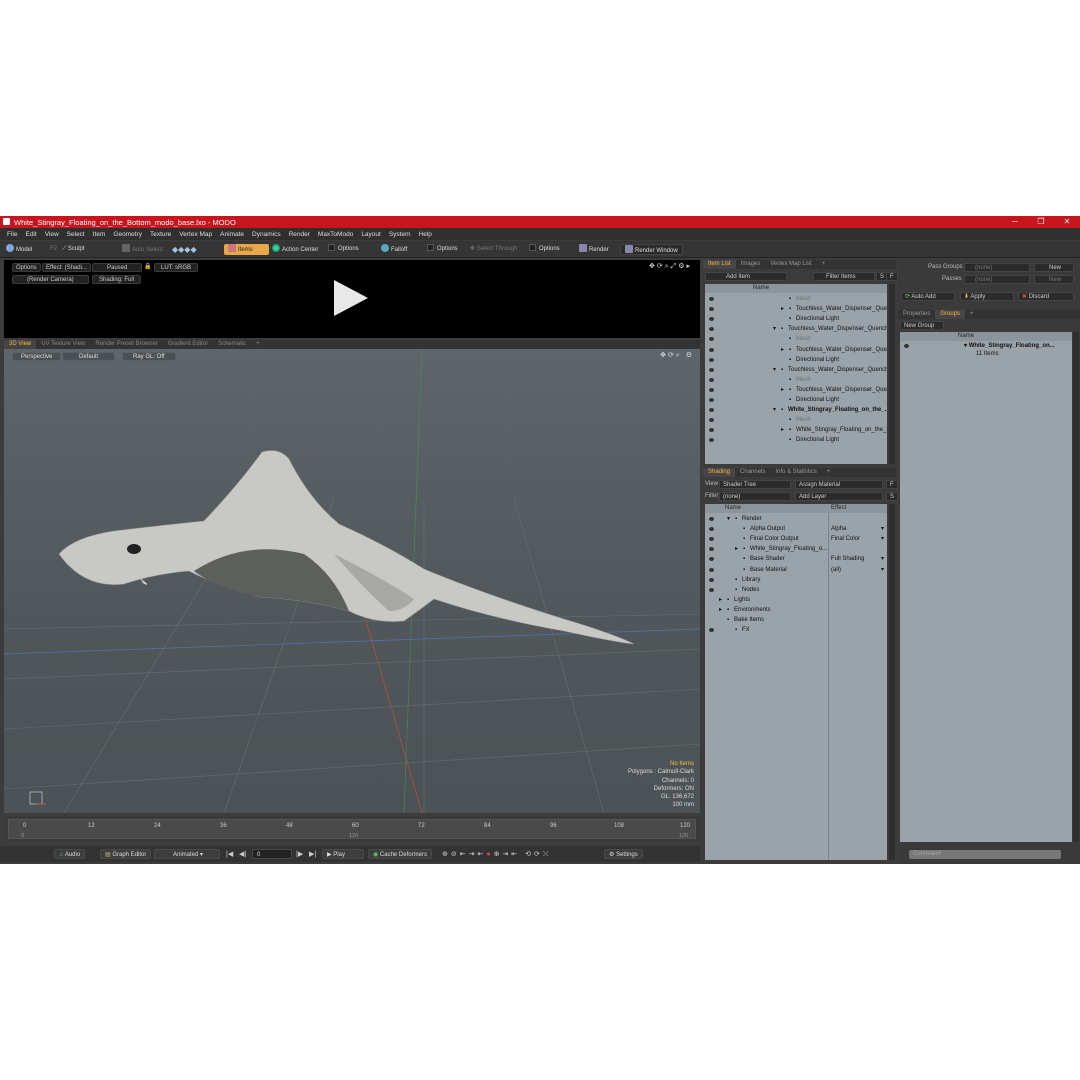 The height and width of the screenshot is (1080, 1080). Describe the element at coordinates (160, 234) in the screenshot. I see `menu-texture: Texture` at that location.